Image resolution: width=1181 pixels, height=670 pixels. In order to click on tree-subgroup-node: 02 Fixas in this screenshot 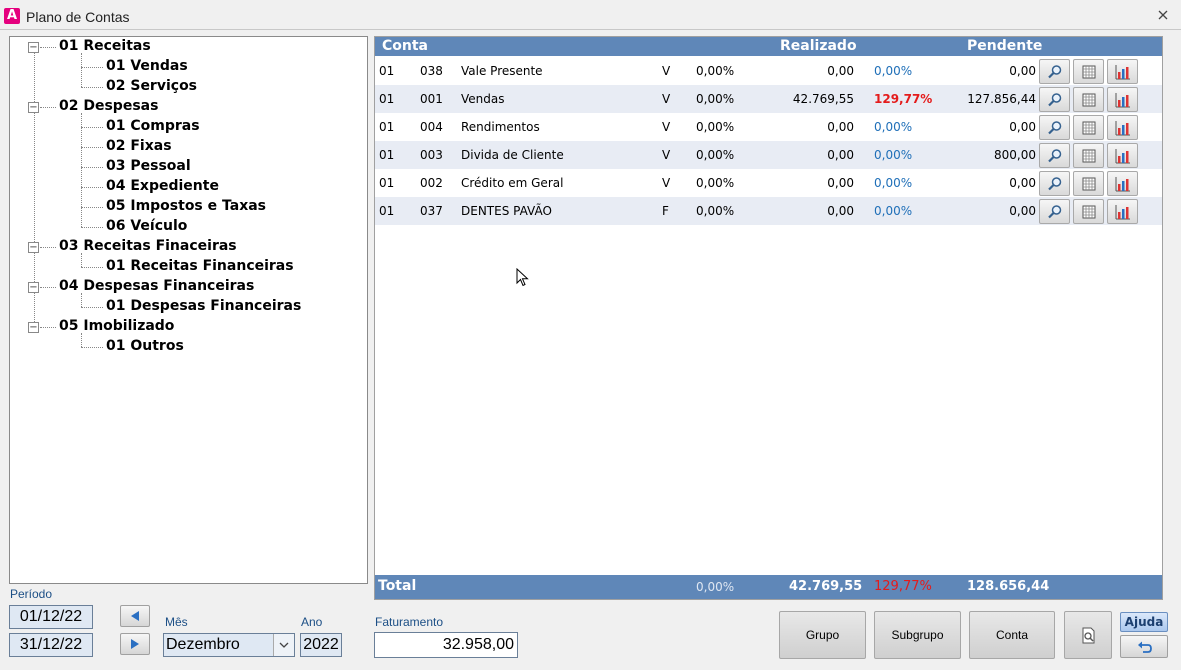, I will do `click(139, 146)`.